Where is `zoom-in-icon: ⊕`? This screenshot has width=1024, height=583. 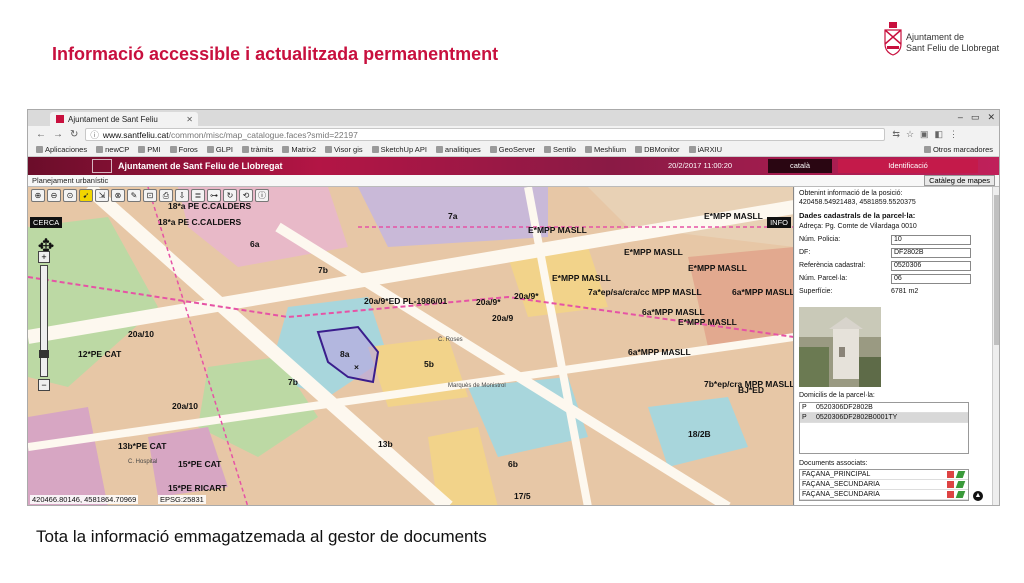 zoom-in-icon: ⊕ is located at coordinates (38, 195).